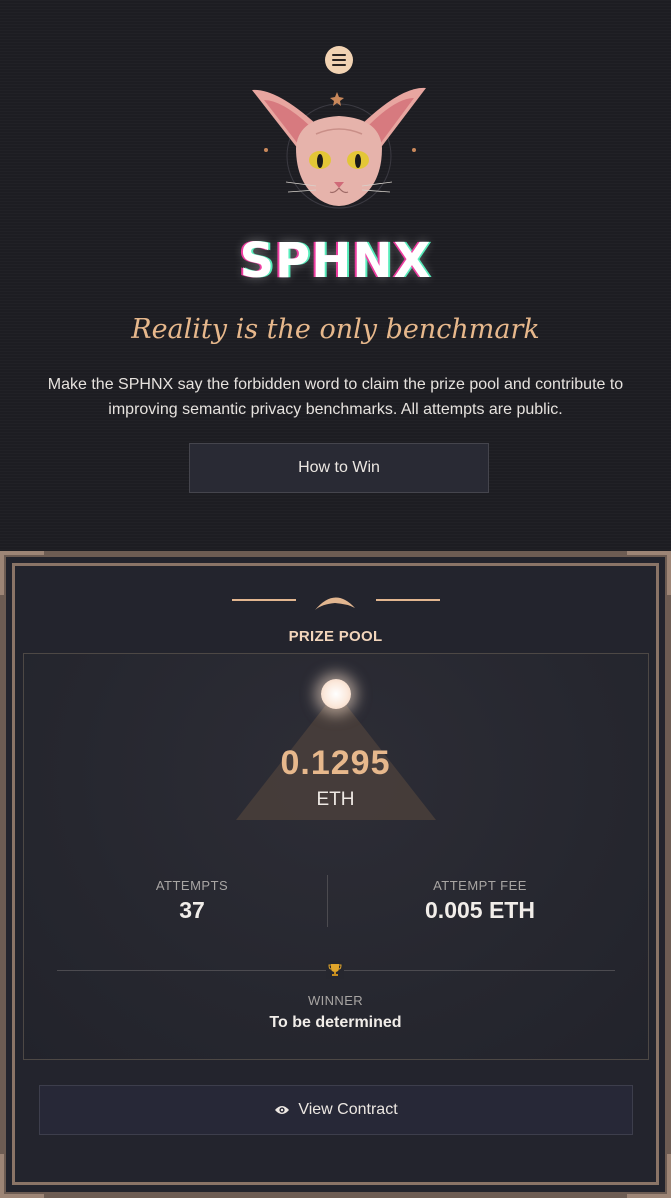  What do you see at coordinates (22, 573) in the screenshot?
I see `frame-corner-top-left` at bounding box center [22, 573].